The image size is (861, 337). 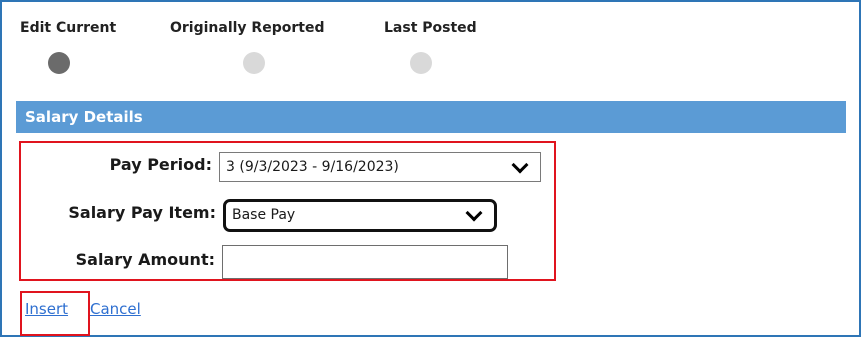 I want to click on selected-radio-icon, so click(x=59, y=63).